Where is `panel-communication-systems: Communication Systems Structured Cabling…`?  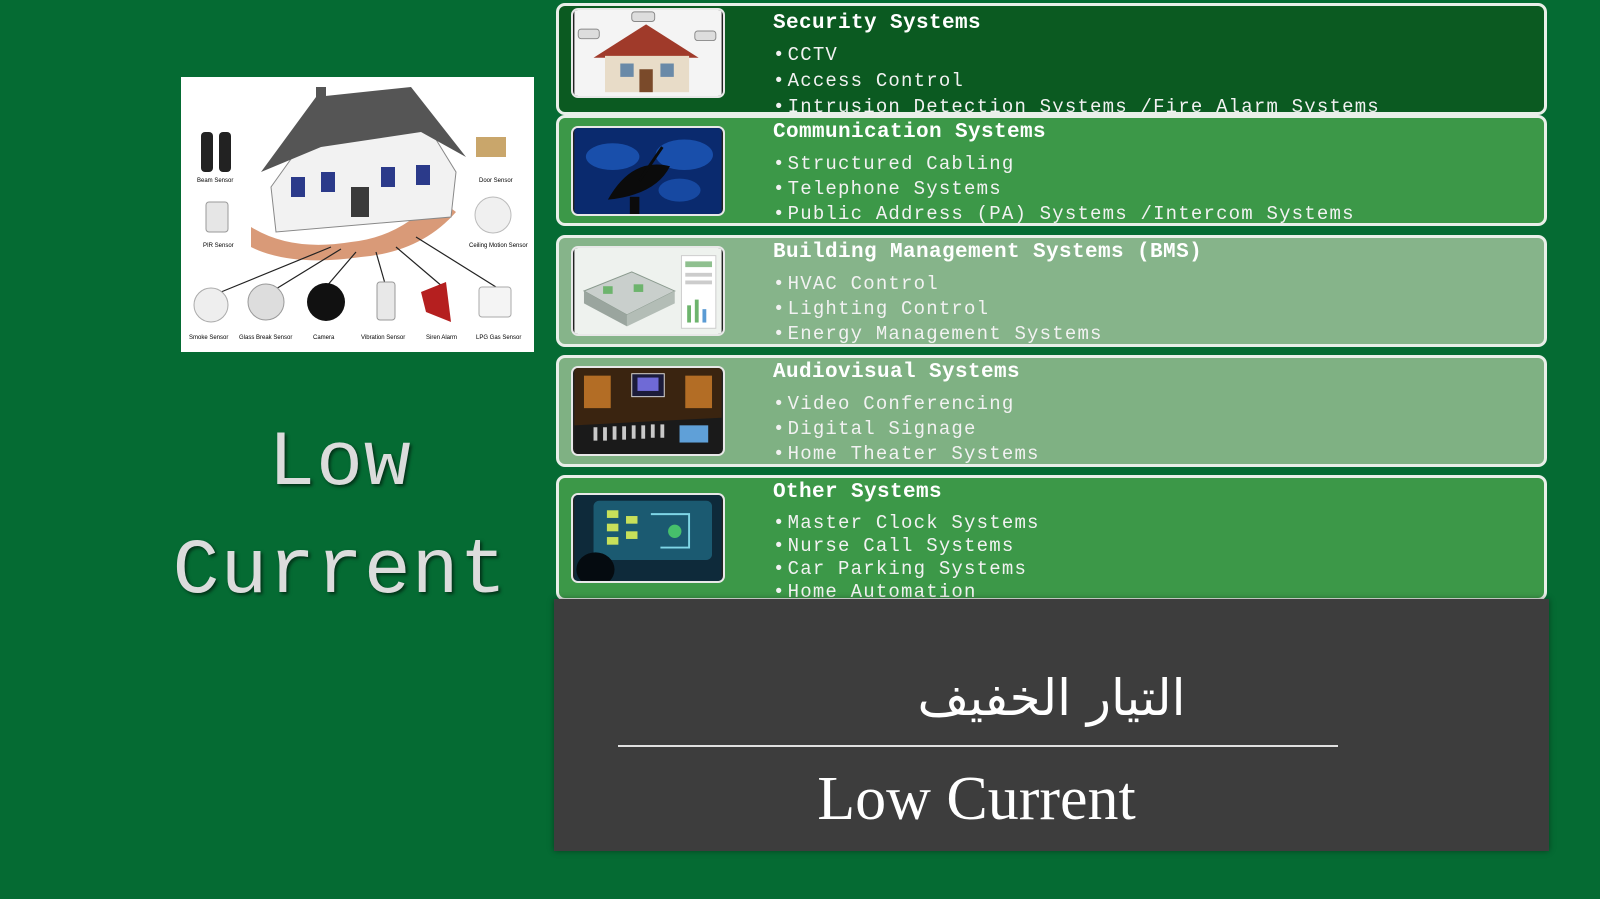 panel-communication-systems: Communication Systems Structured Cabling… is located at coordinates (1051, 170).